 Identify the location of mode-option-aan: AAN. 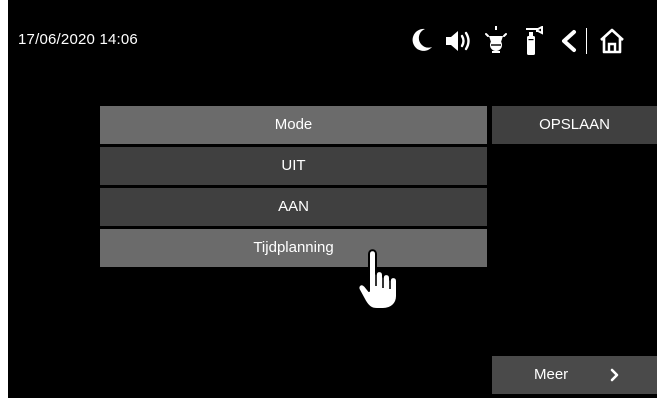
(293, 207).